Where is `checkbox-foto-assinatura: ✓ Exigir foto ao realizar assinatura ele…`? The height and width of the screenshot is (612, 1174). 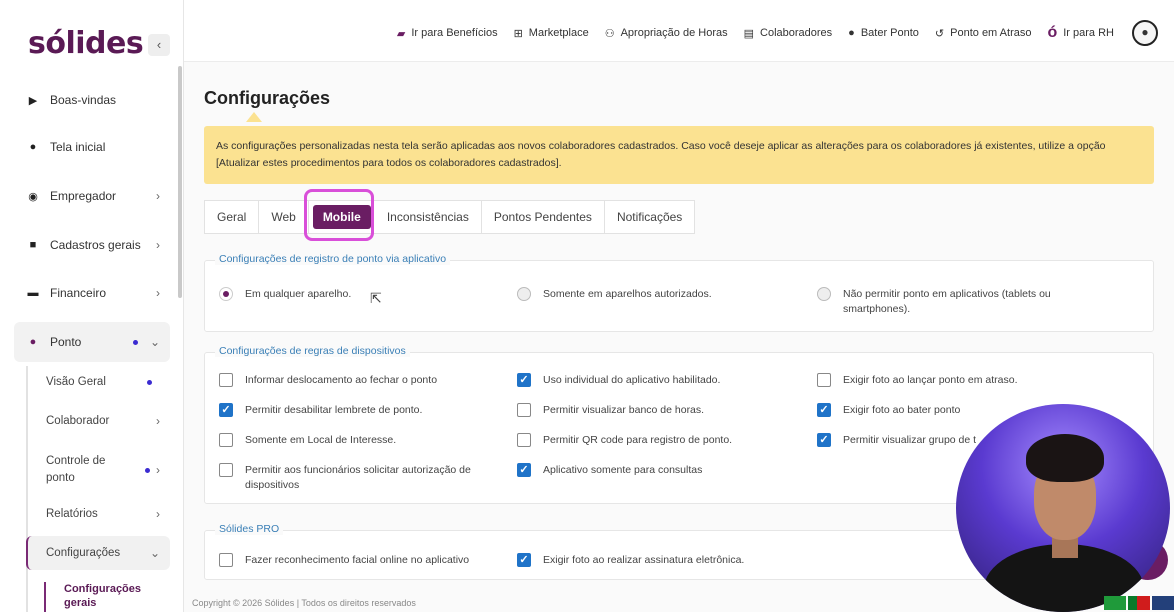
checkbox-foto-assinatura: ✓ Exigir foto ao realizar assinatura ele… is located at coordinates (630, 560).